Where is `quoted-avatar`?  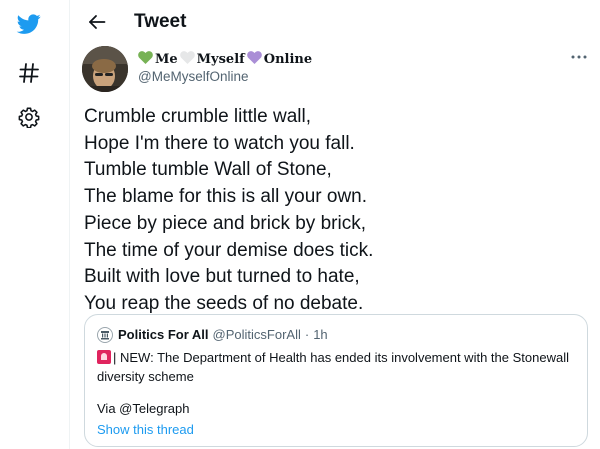 quoted-avatar is located at coordinates (105, 335).